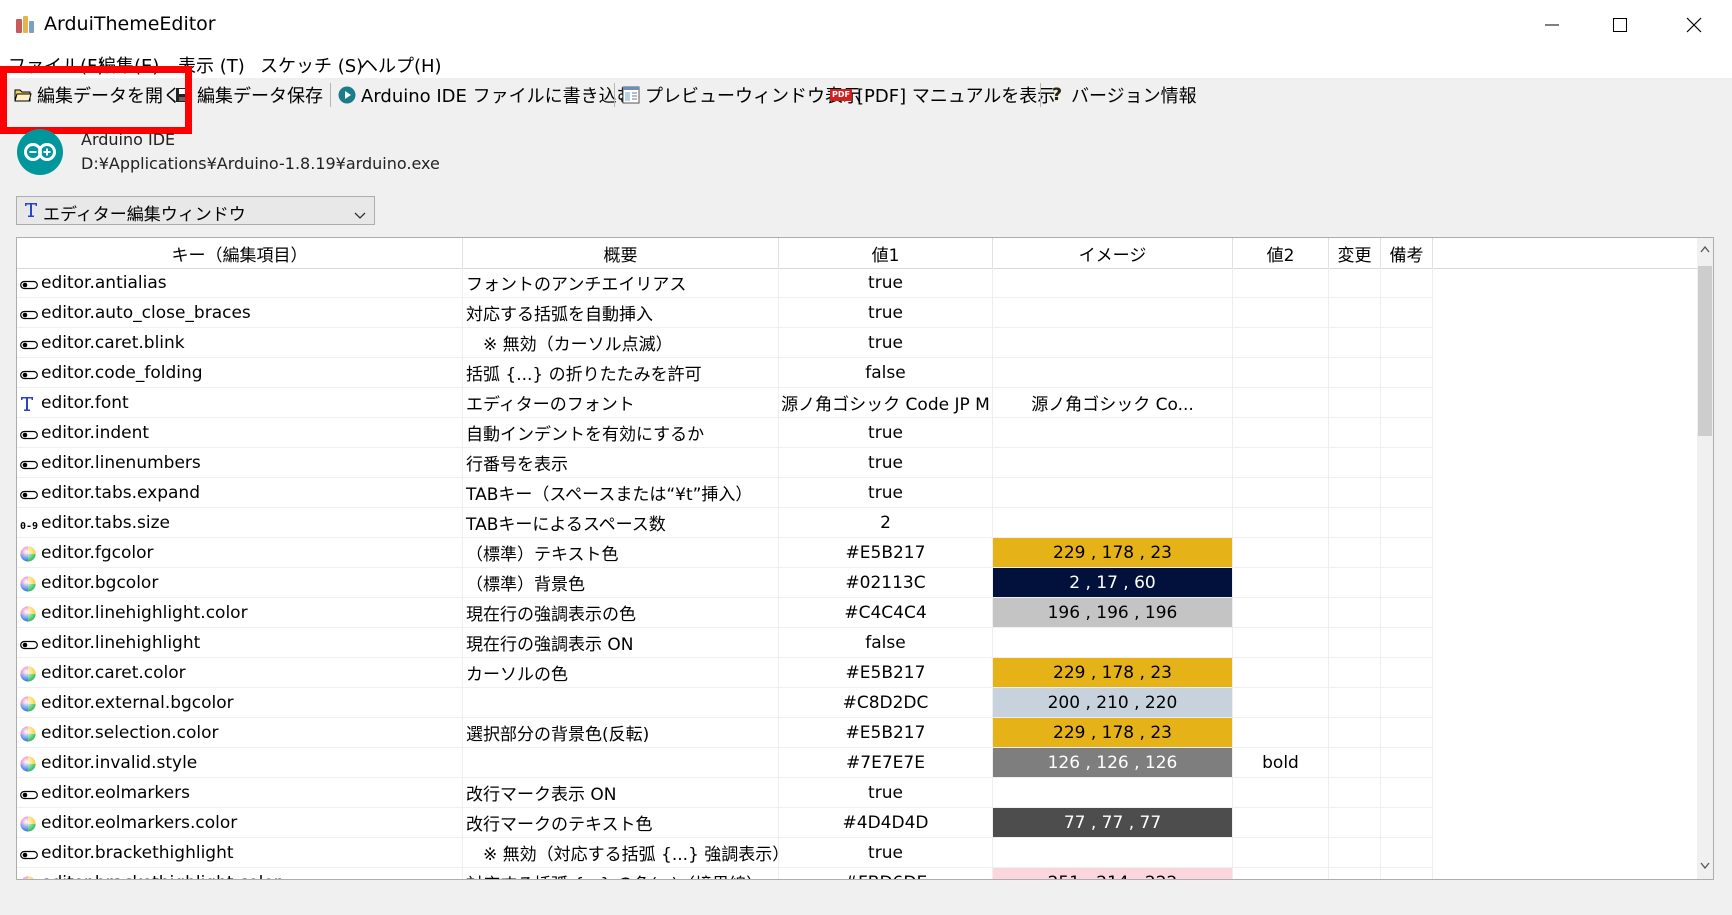 The width and height of the screenshot is (1732, 915). I want to click on desc-cell: フォントのアンチエイリアス, so click(621, 283).